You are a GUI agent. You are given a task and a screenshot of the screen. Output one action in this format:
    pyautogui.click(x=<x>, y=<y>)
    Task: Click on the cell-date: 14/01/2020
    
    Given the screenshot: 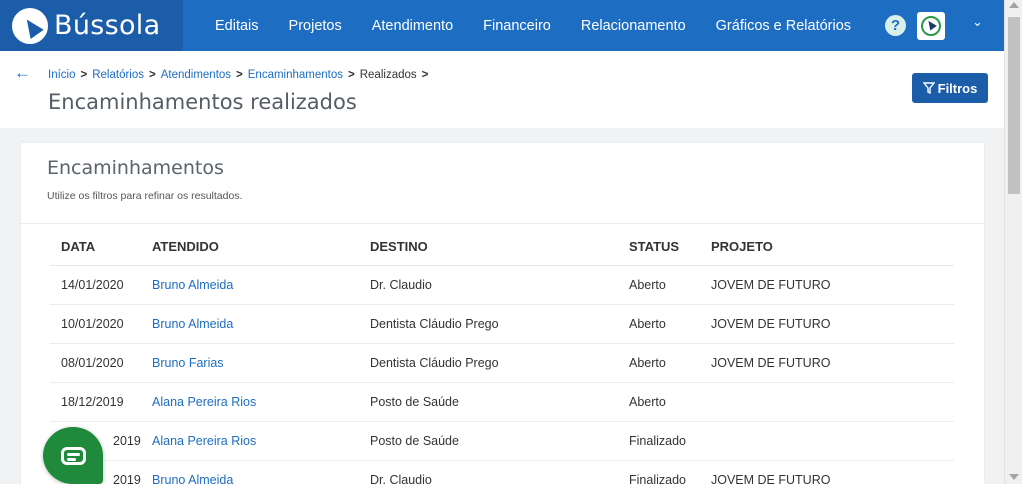 What is the action you would take?
    pyautogui.click(x=95, y=285)
    